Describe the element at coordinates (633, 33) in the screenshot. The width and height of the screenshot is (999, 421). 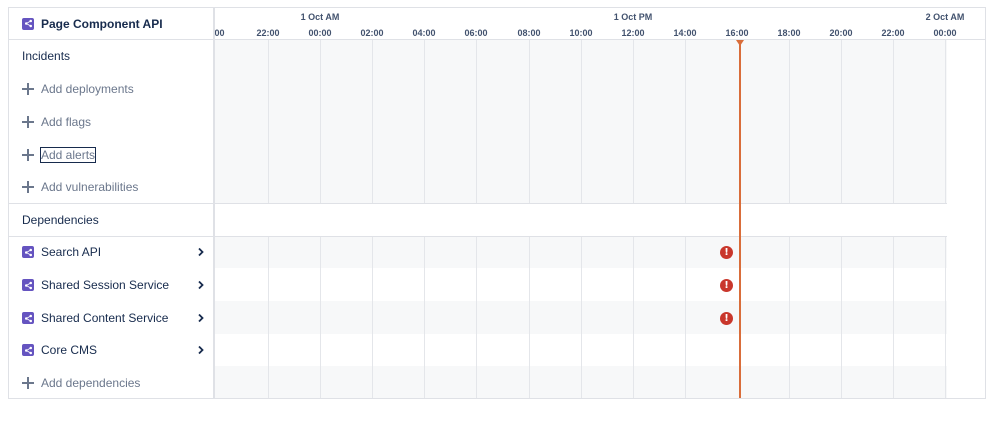
I see `hour-label: 12:00` at that location.